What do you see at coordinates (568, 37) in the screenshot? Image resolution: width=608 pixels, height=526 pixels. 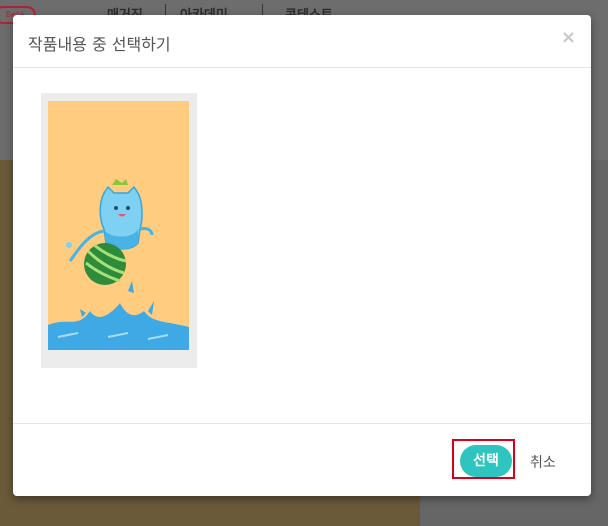 I see `close-icon: ×` at bounding box center [568, 37].